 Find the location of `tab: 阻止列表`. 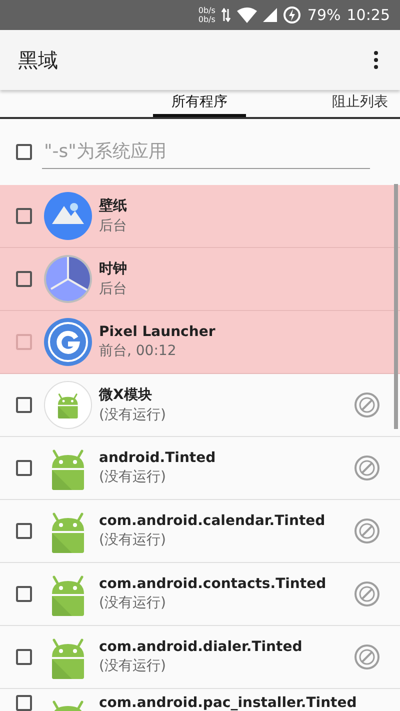

tab: 阻止列表 is located at coordinates (360, 103).